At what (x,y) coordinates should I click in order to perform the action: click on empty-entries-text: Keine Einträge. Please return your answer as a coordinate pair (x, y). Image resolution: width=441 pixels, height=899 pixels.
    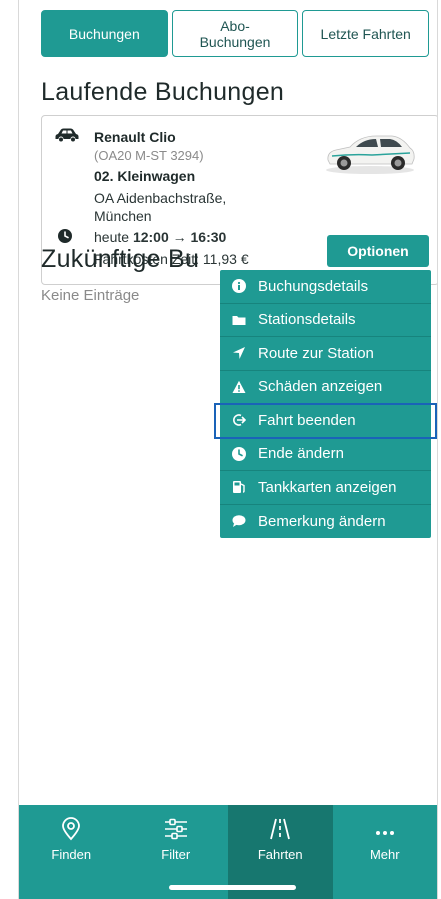
    Looking at the image, I should click on (90, 295).